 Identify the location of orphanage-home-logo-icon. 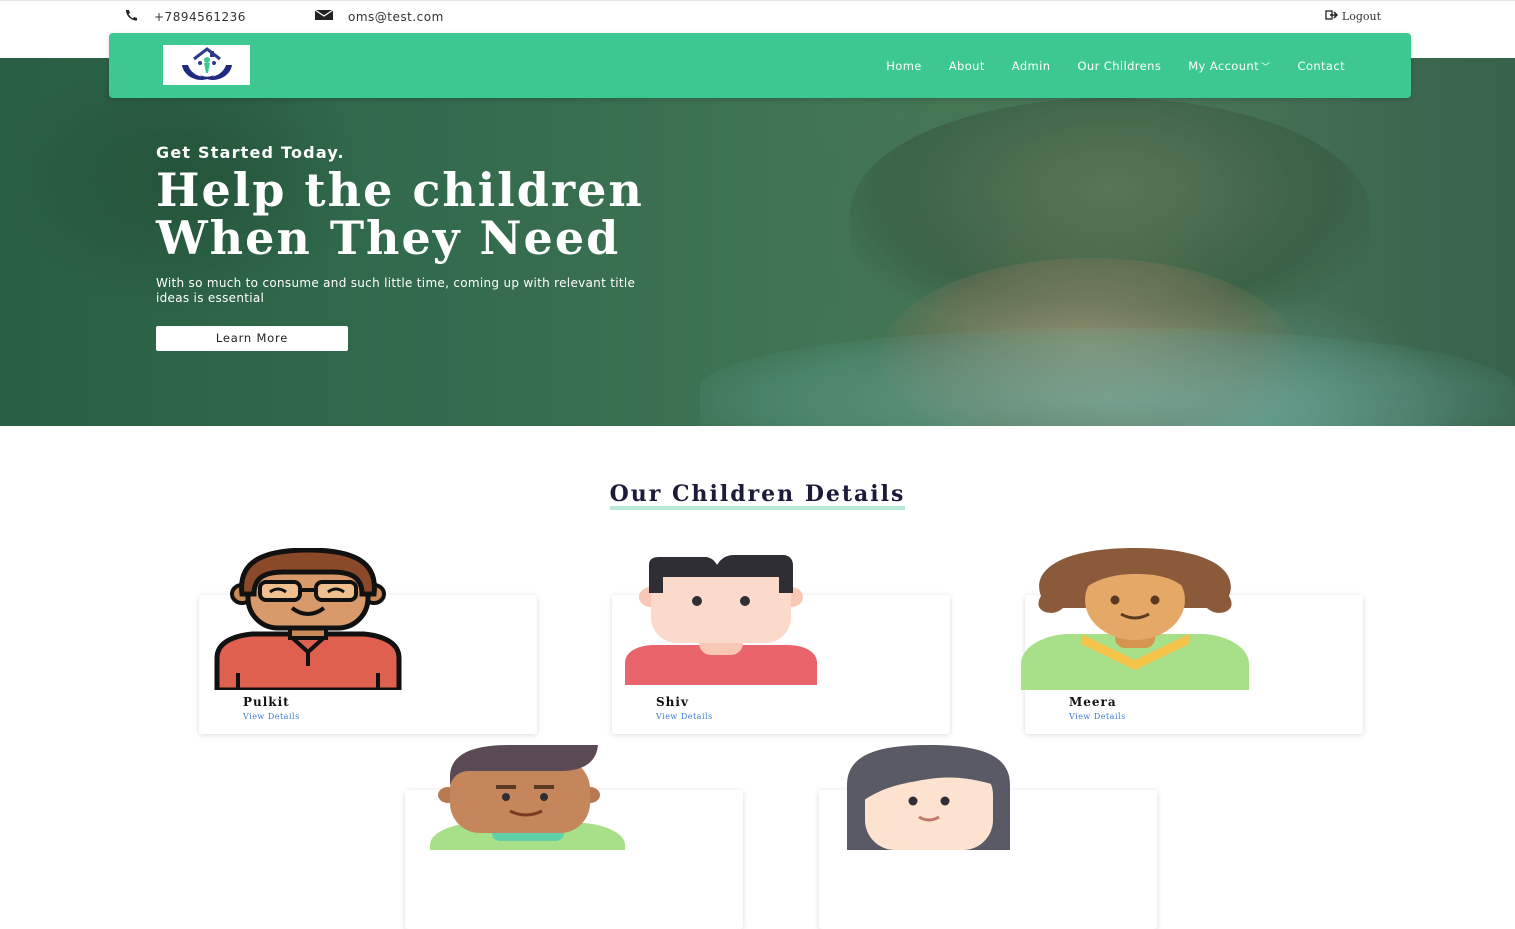
(206, 63).